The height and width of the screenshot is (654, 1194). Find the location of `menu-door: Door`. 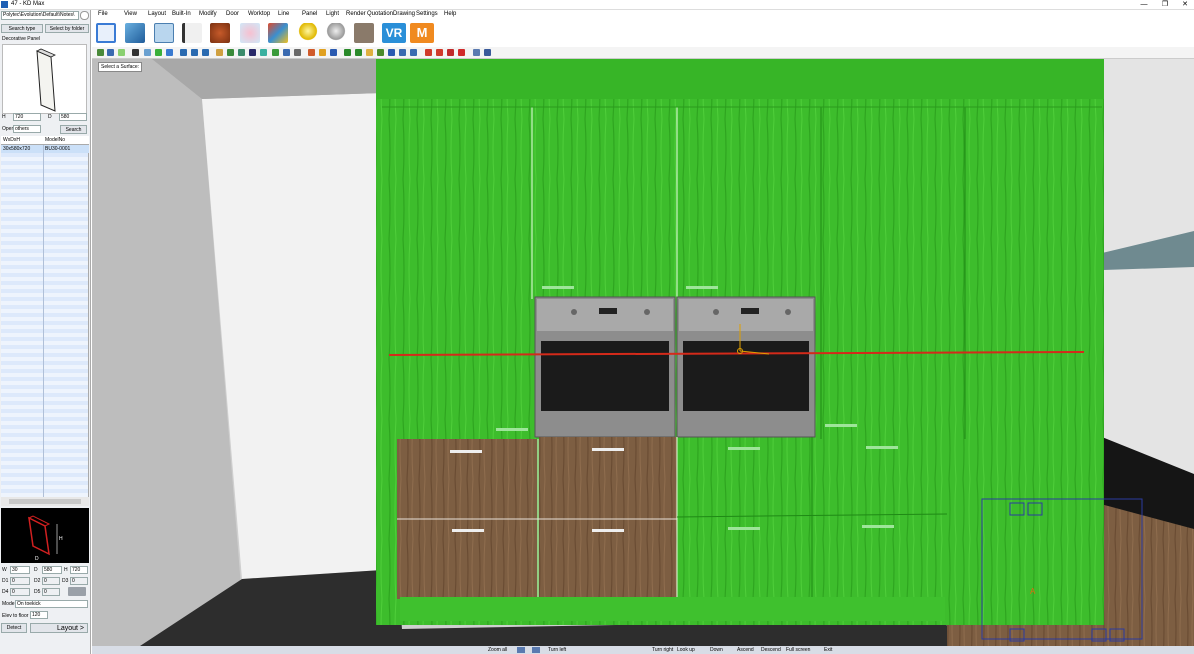

menu-door: Door is located at coordinates (232, 14).